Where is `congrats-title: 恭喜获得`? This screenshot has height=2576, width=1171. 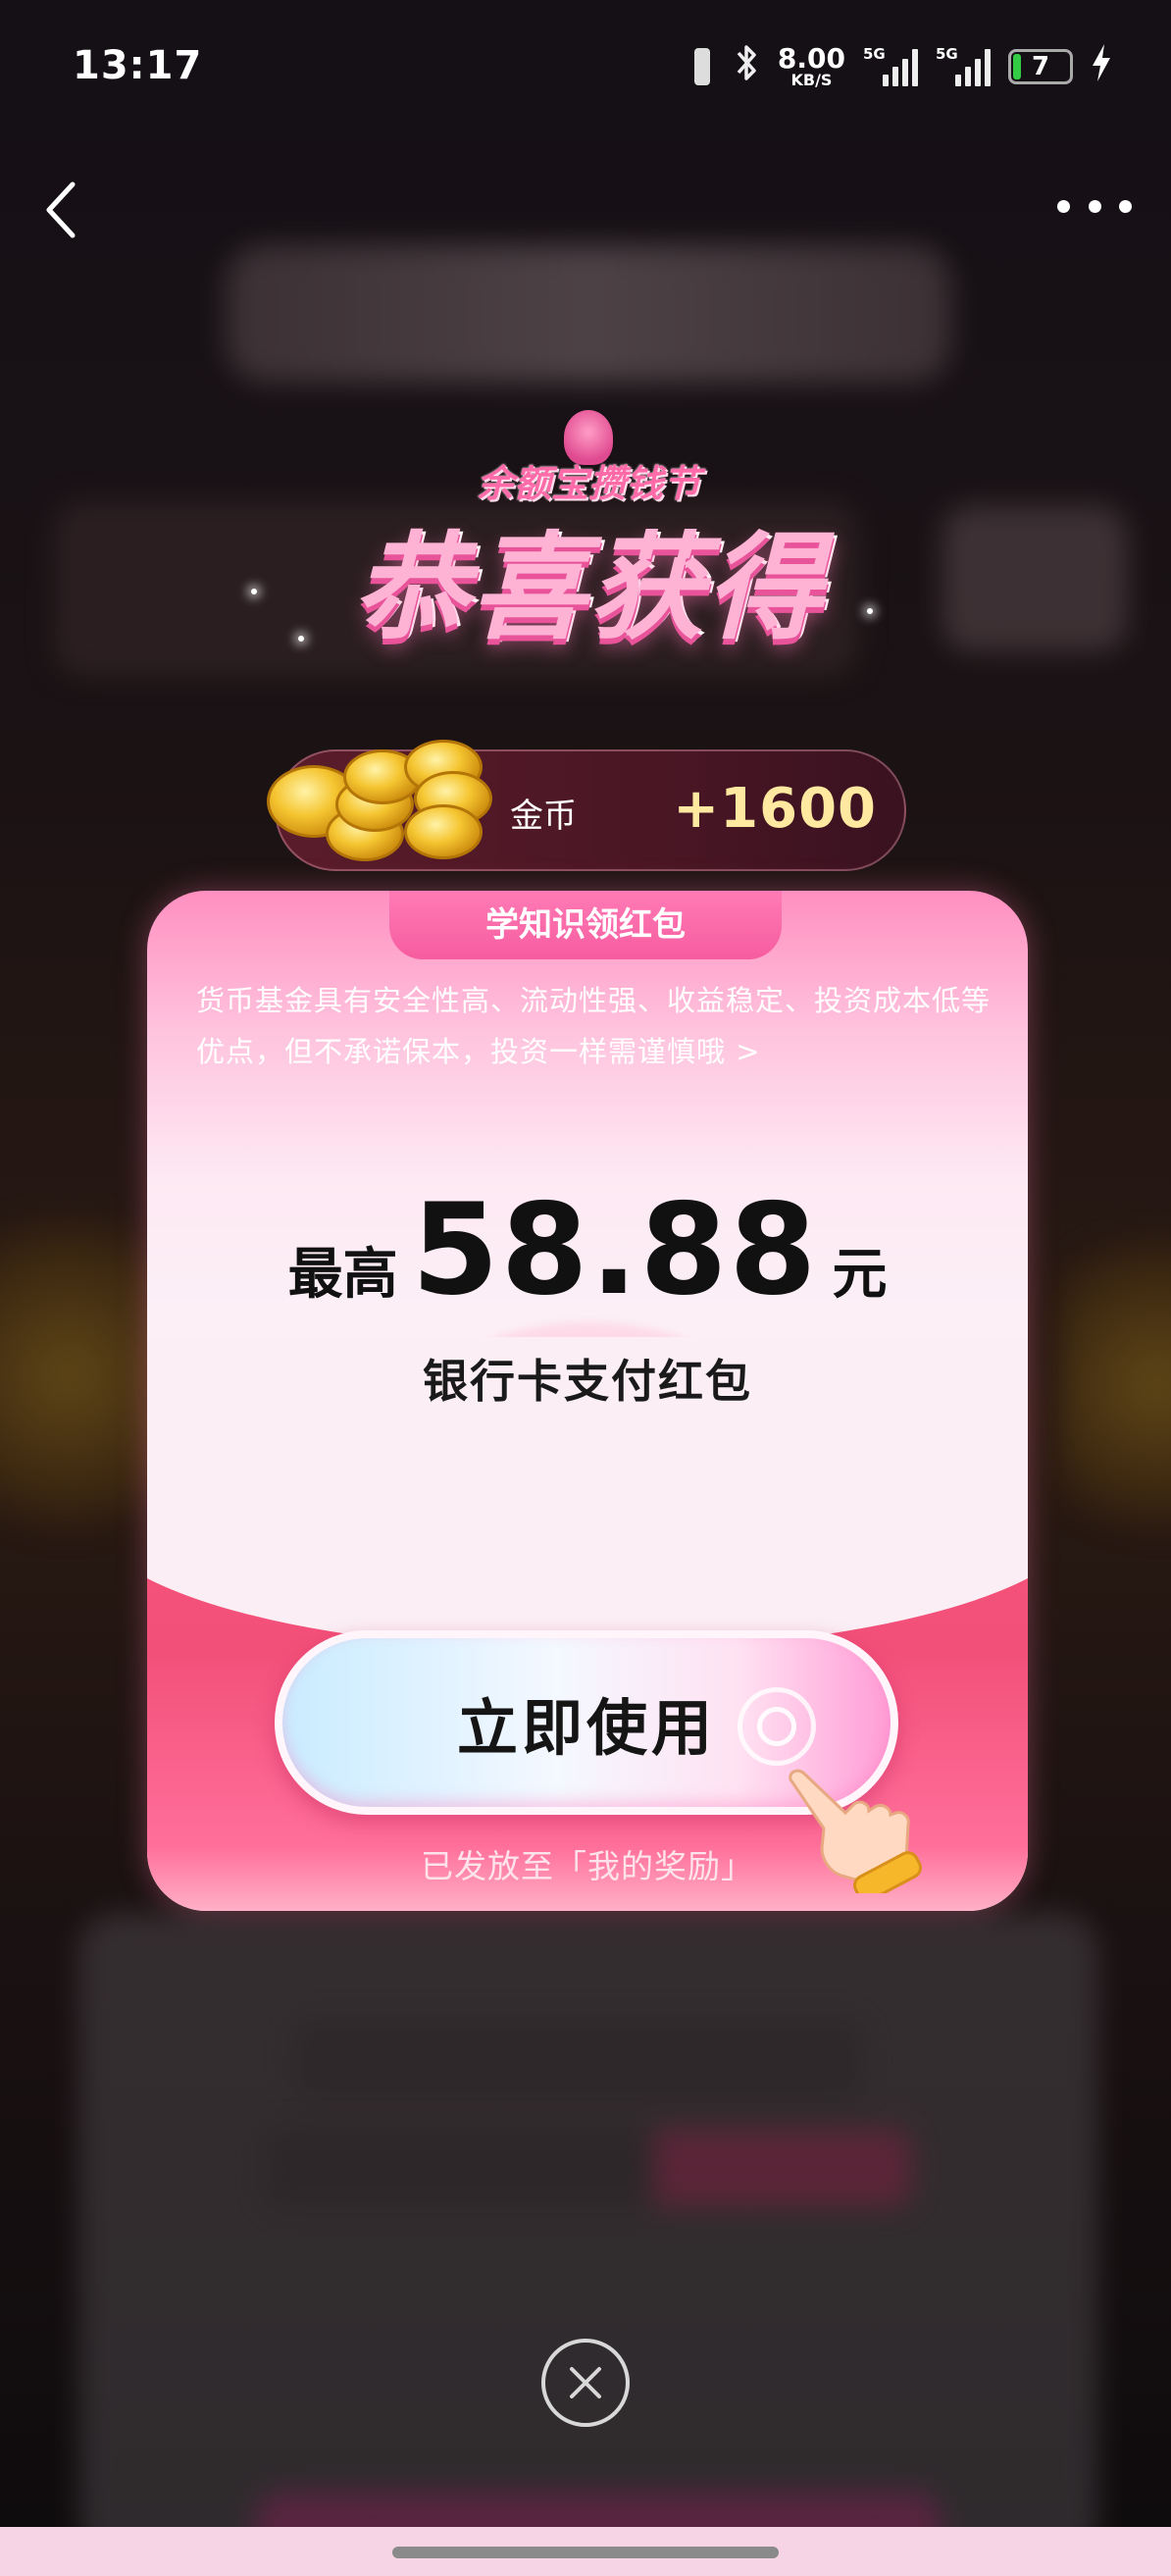
congrats-title: 恭喜获得 is located at coordinates (588, 587).